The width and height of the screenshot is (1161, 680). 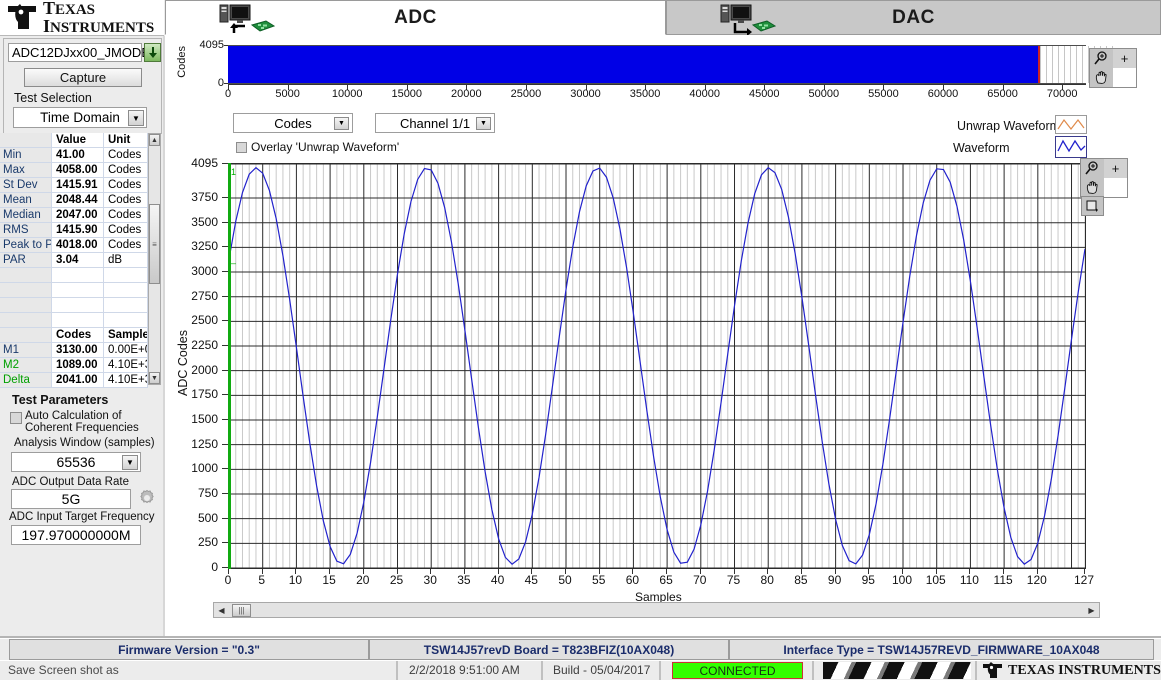 What do you see at coordinates (1071, 147) in the screenshot?
I see `legend-waveform-swatch` at bounding box center [1071, 147].